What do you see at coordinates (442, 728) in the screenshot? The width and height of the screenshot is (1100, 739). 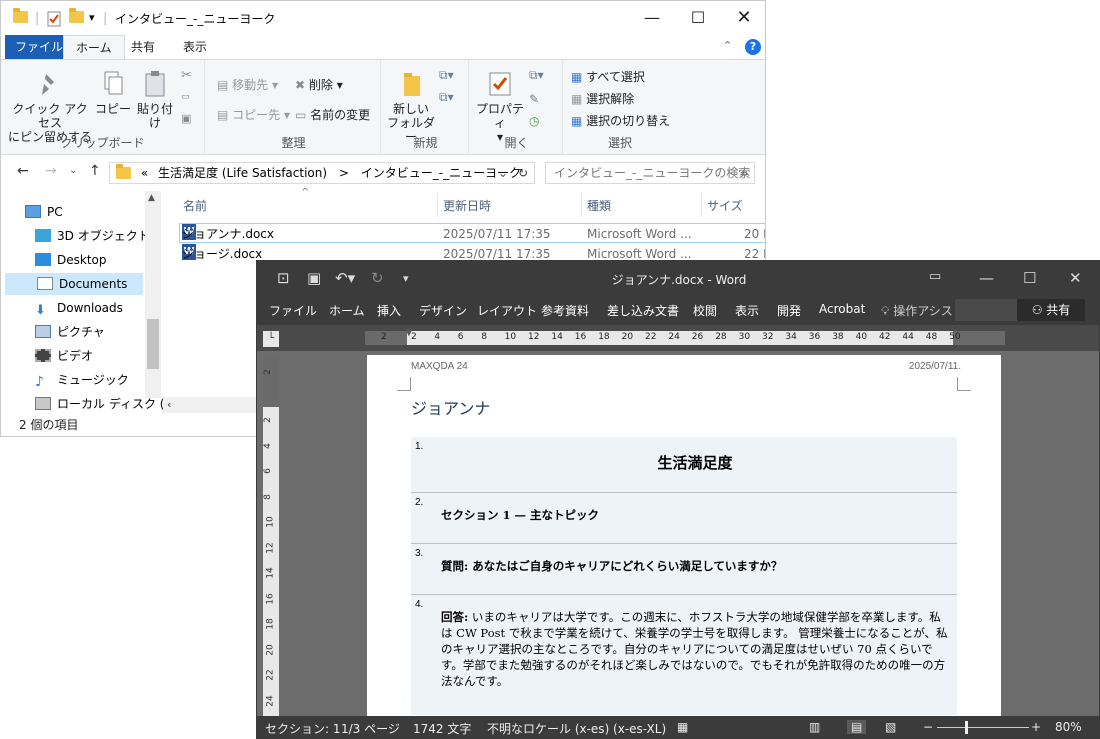 I see `word-count: 1742 文字` at bounding box center [442, 728].